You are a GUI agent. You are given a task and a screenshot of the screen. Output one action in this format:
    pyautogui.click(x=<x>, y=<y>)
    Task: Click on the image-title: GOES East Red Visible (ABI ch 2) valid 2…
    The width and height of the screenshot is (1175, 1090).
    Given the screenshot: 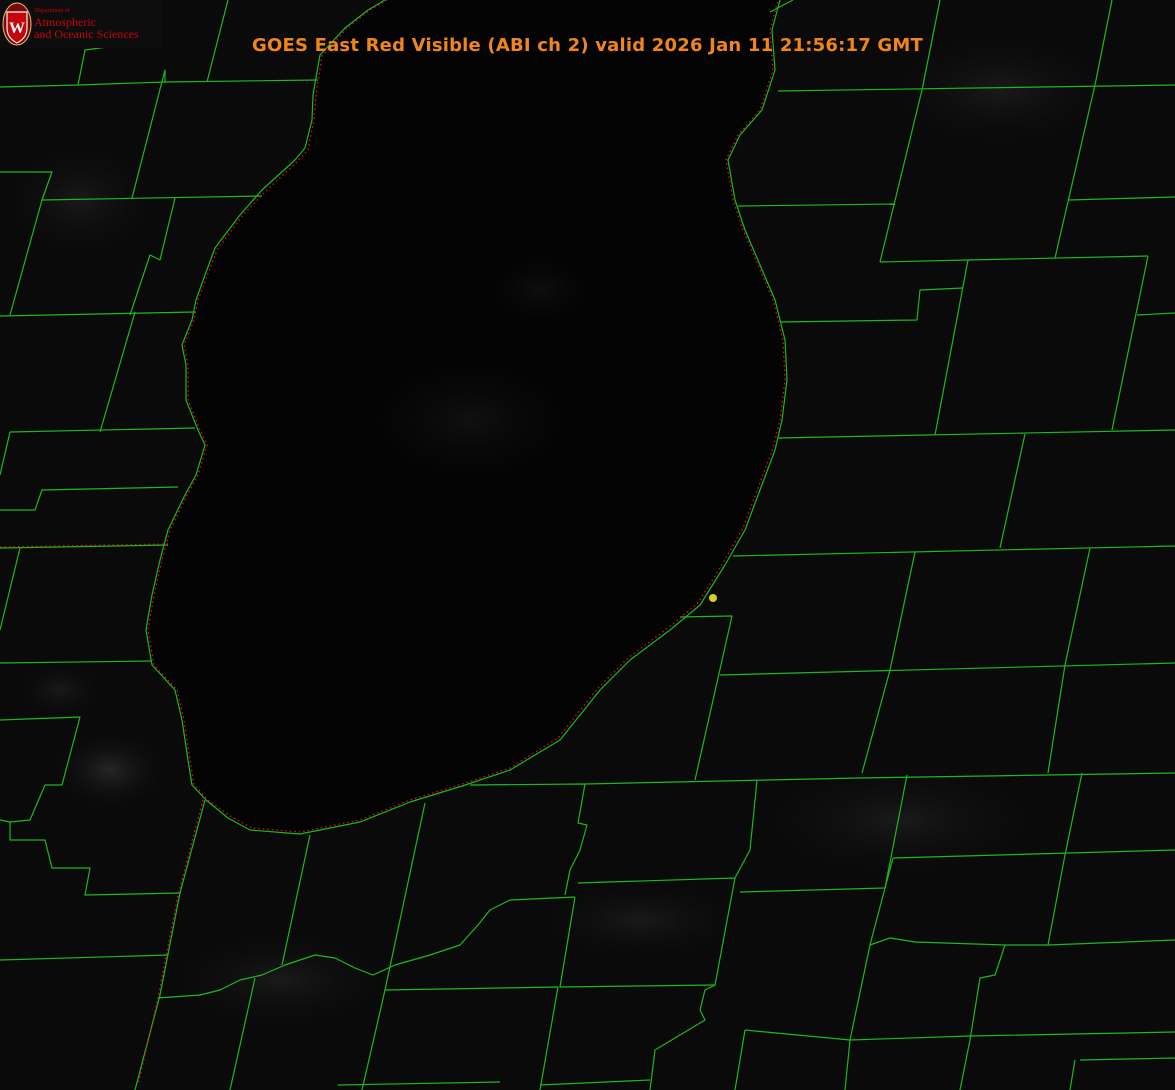 What is the action you would take?
    pyautogui.click(x=587, y=45)
    